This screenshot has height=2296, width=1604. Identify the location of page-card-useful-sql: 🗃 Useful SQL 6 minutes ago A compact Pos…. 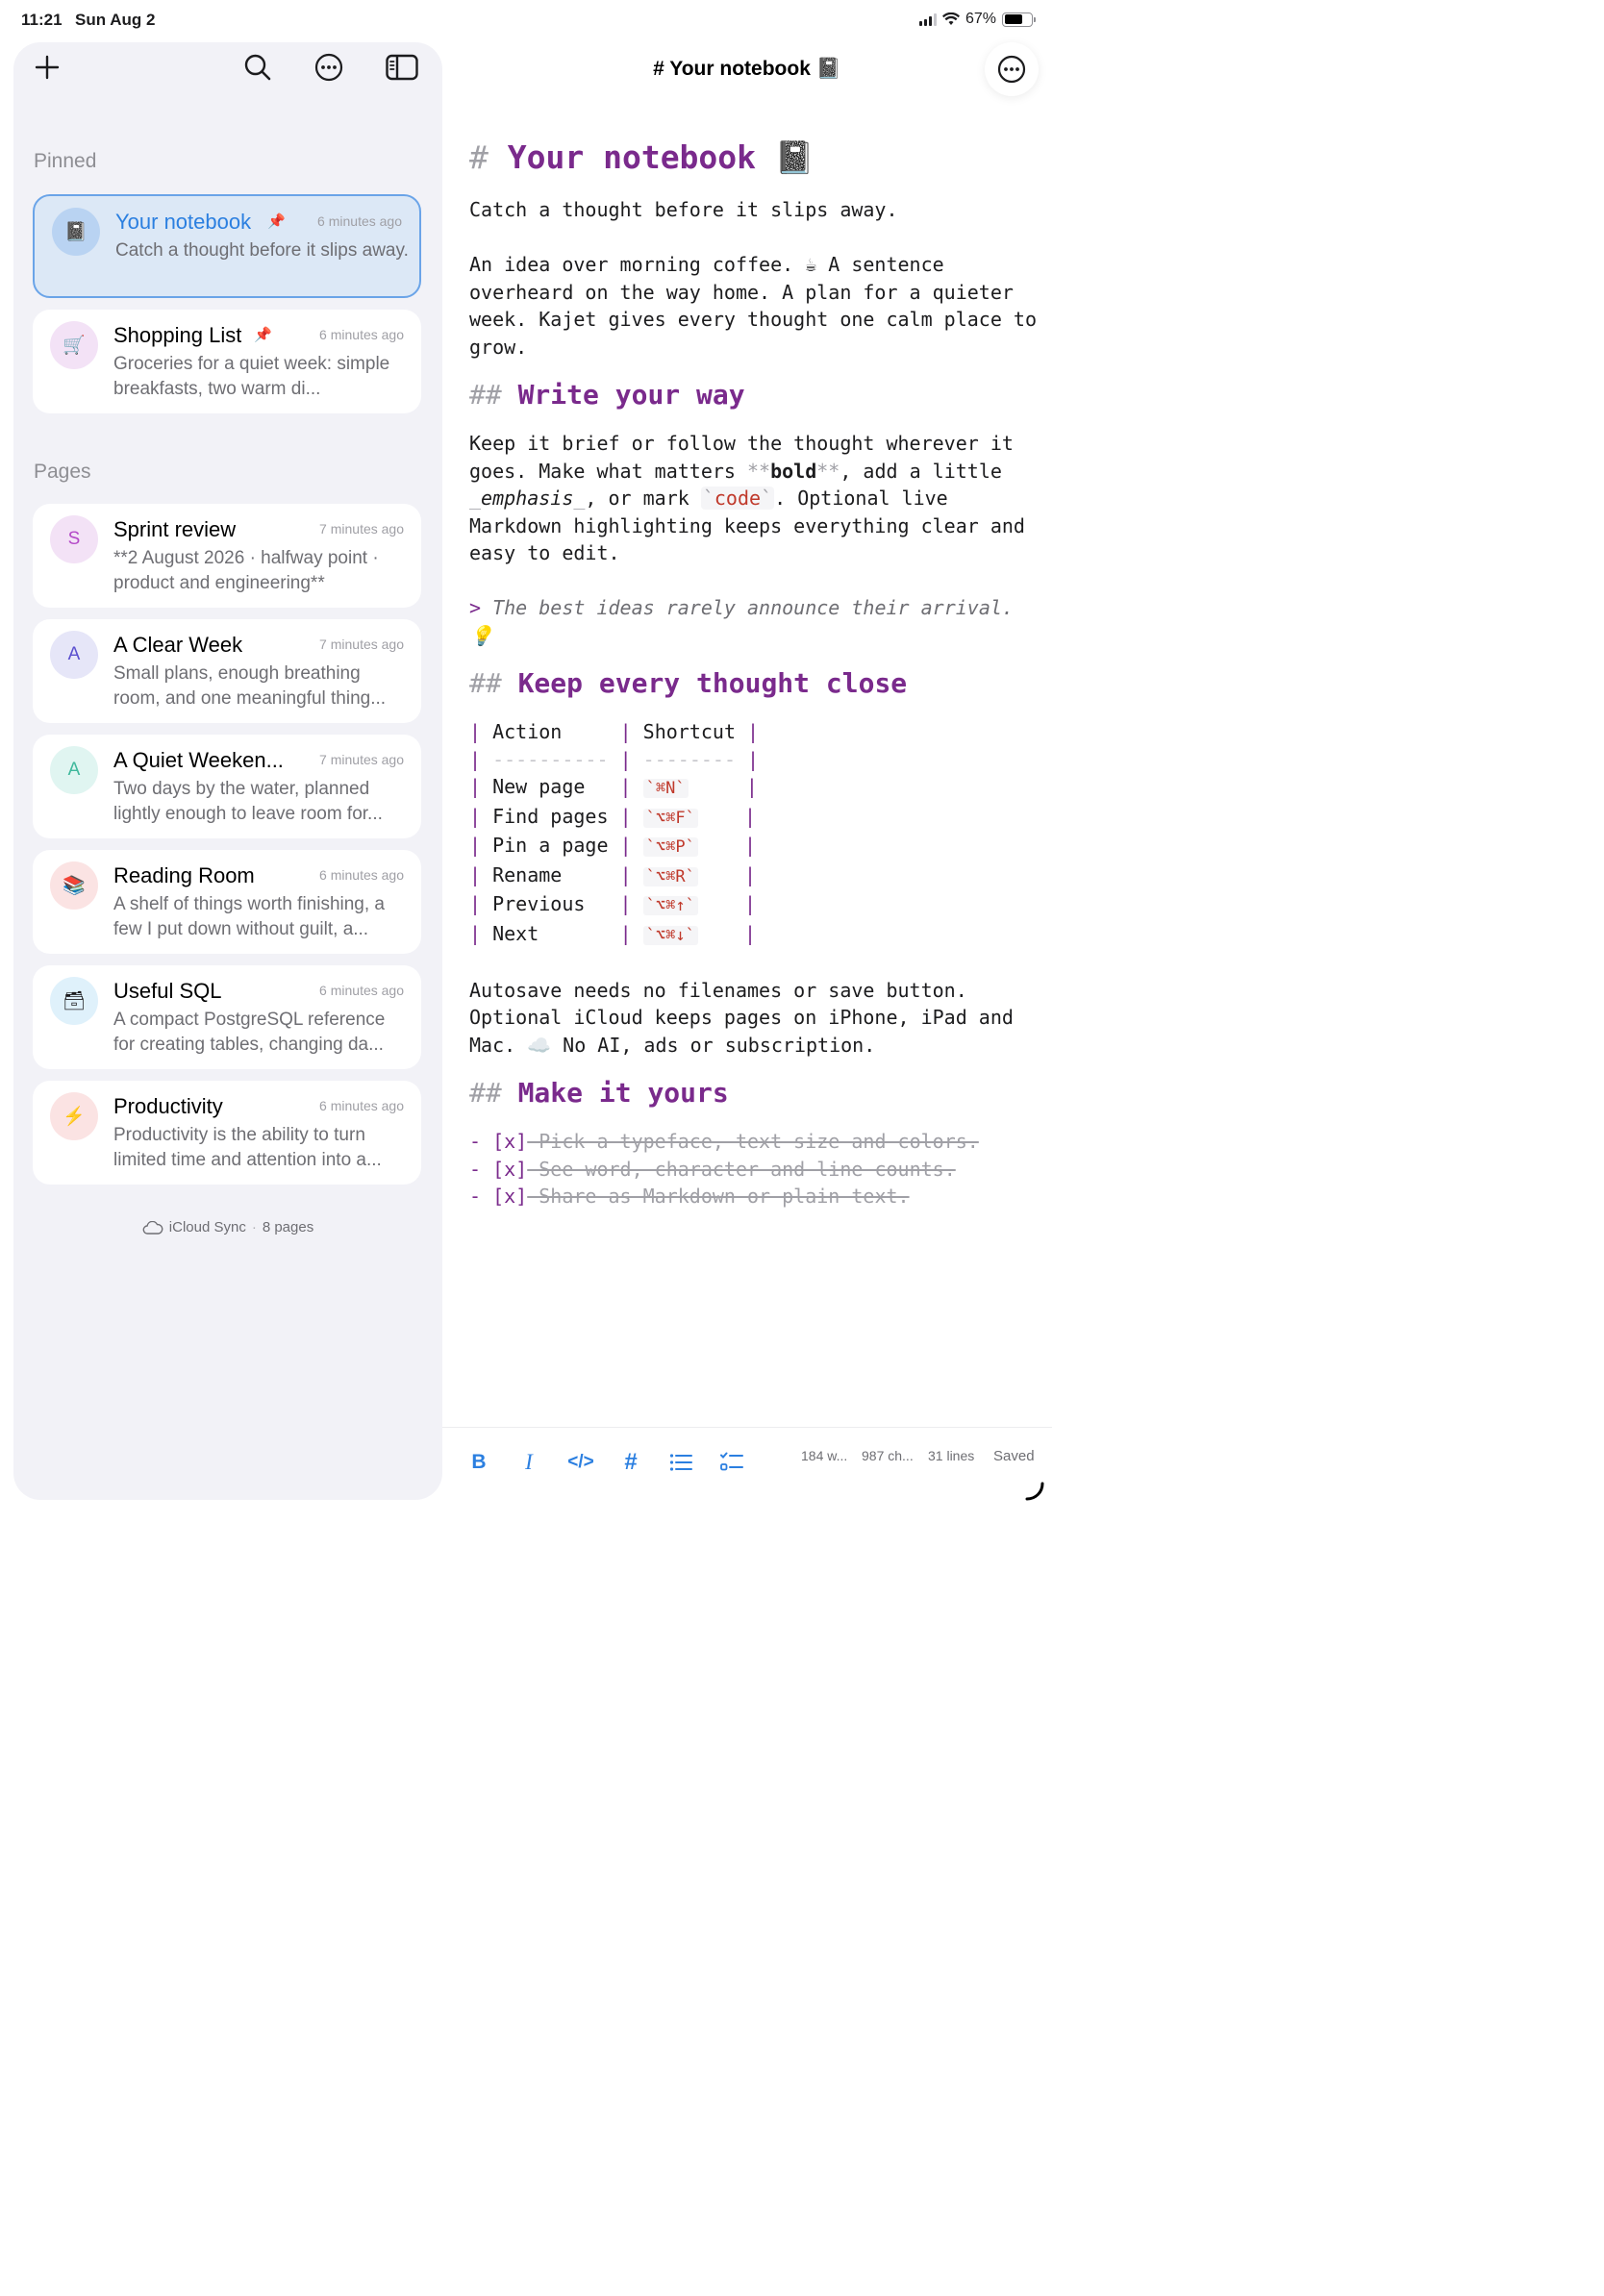
(227, 1017).